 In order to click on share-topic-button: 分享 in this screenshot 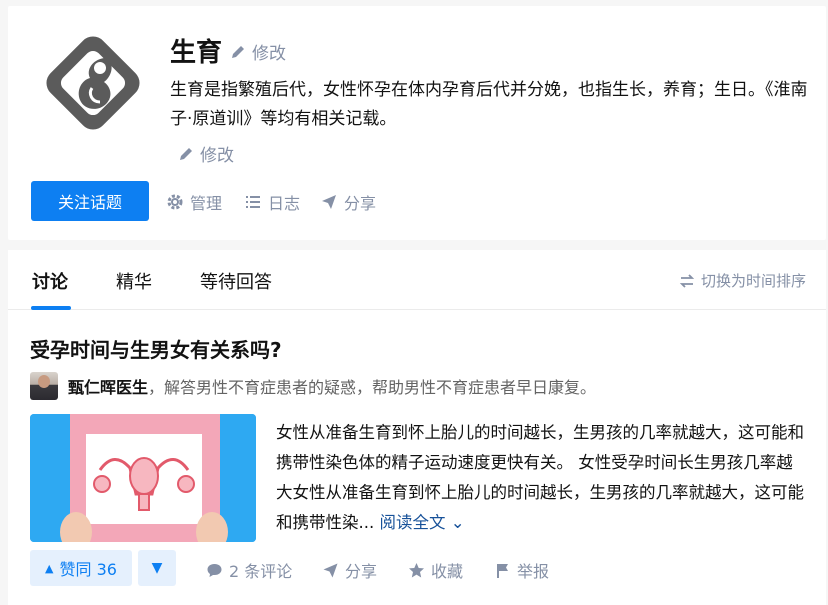, I will do `click(348, 202)`.